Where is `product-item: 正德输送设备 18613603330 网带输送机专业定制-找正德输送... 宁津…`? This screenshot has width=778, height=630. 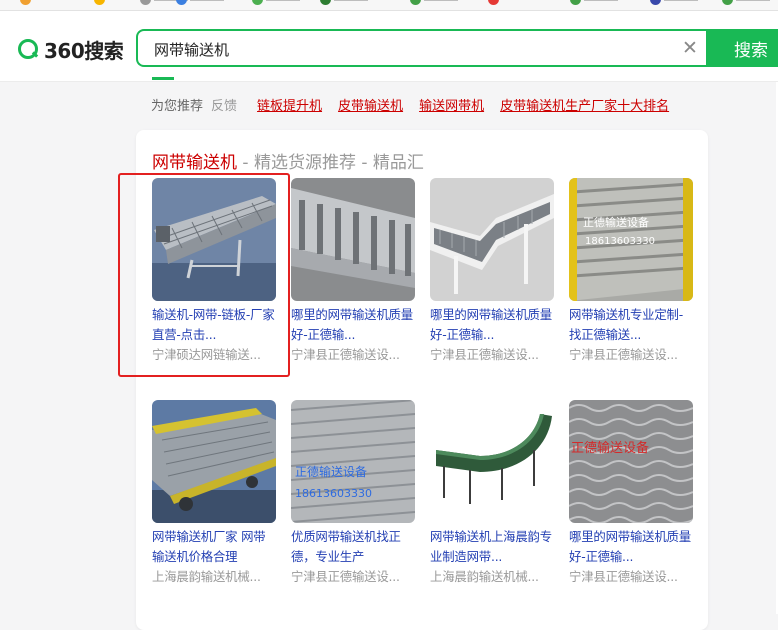
product-item: 正德输送设备 18613603330 网带输送机专业定制-找正德输送... 宁津… is located at coordinates (631, 271).